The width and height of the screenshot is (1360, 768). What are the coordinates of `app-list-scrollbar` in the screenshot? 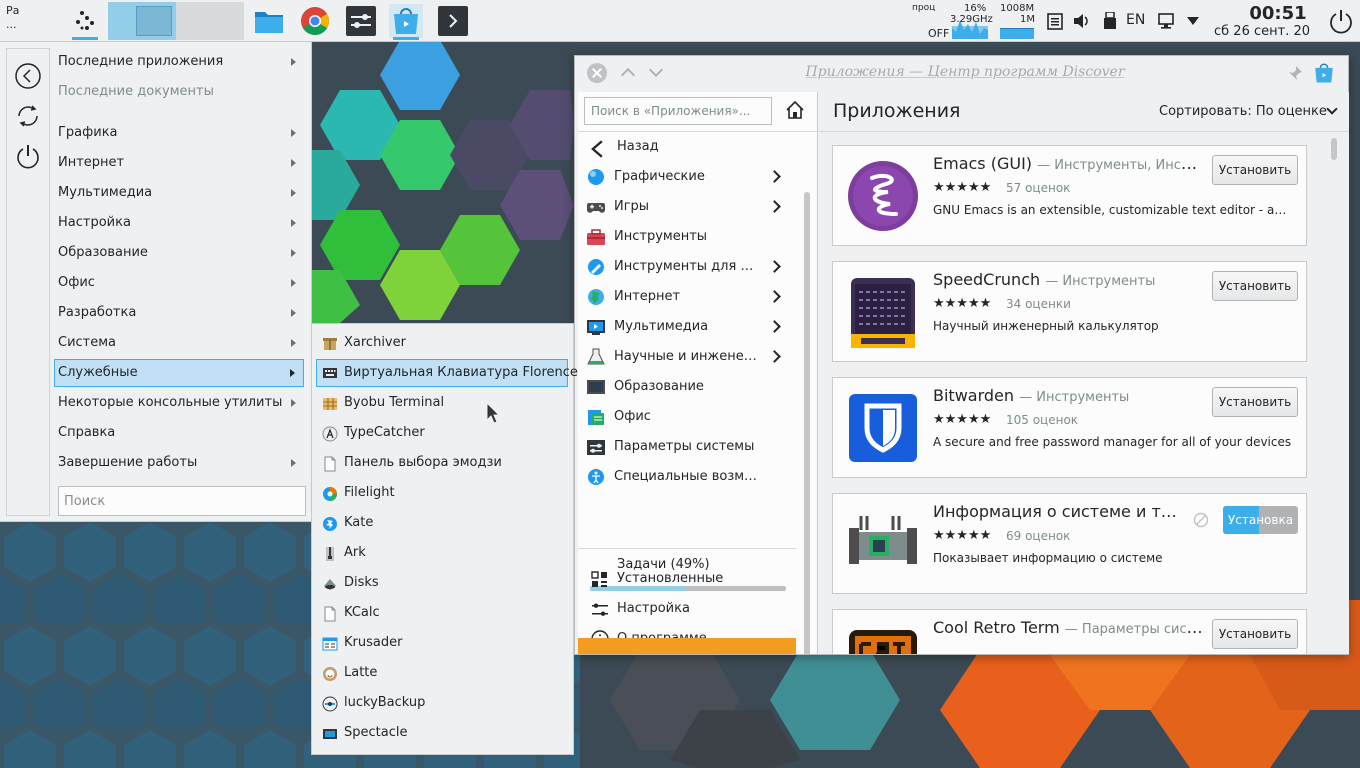 It's located at (1334, 393).